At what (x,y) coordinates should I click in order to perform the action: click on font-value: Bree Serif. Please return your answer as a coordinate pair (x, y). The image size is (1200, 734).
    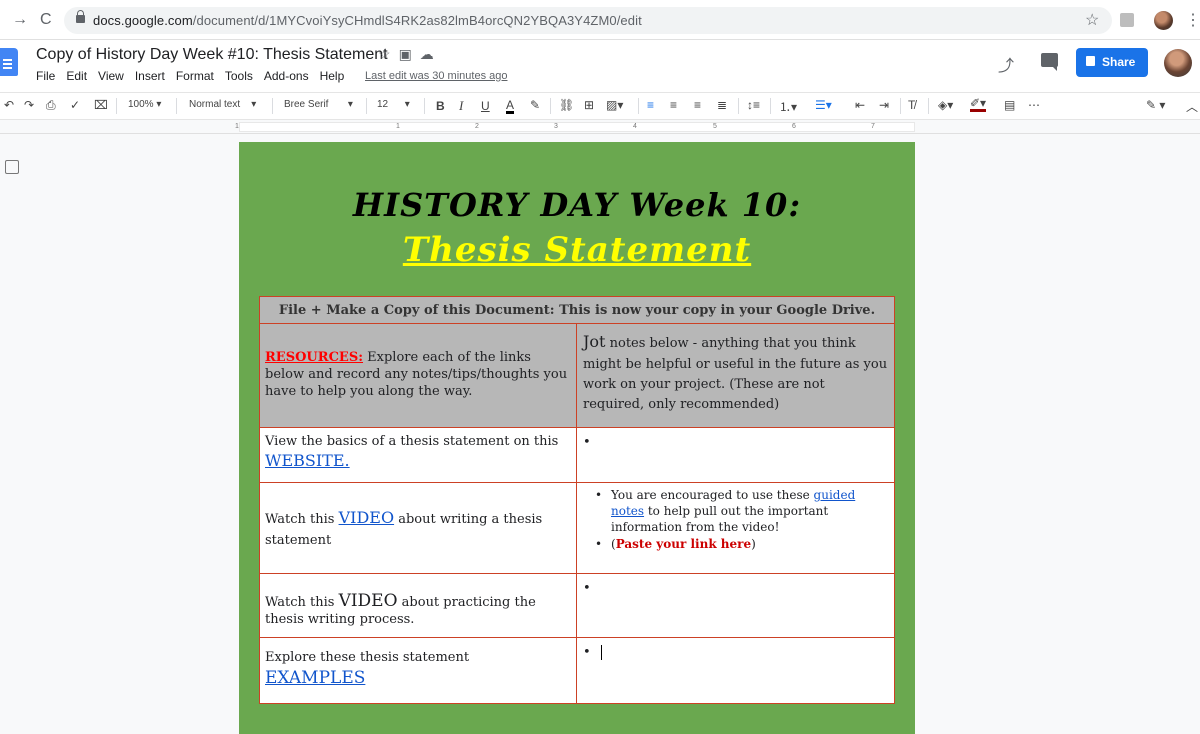
    Looking at the image, I should click on (306, 104).